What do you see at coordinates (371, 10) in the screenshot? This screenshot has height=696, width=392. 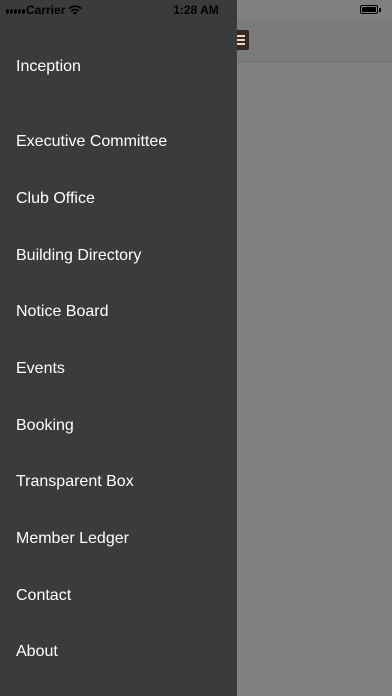 I see `battery-icon` at bounding box center [371, 10].